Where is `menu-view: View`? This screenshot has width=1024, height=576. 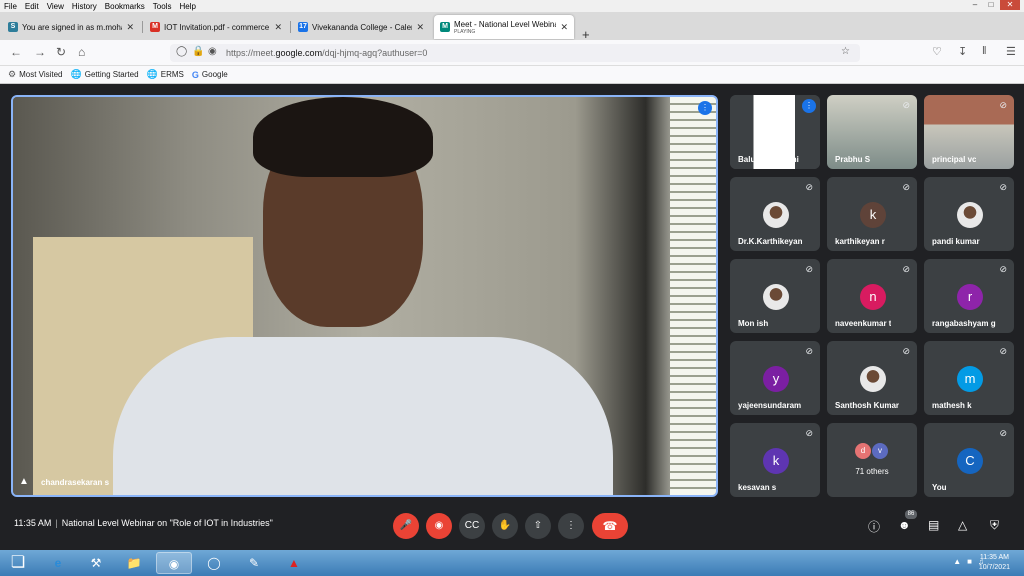 menu-view: View is located at coordinates (55, 6).